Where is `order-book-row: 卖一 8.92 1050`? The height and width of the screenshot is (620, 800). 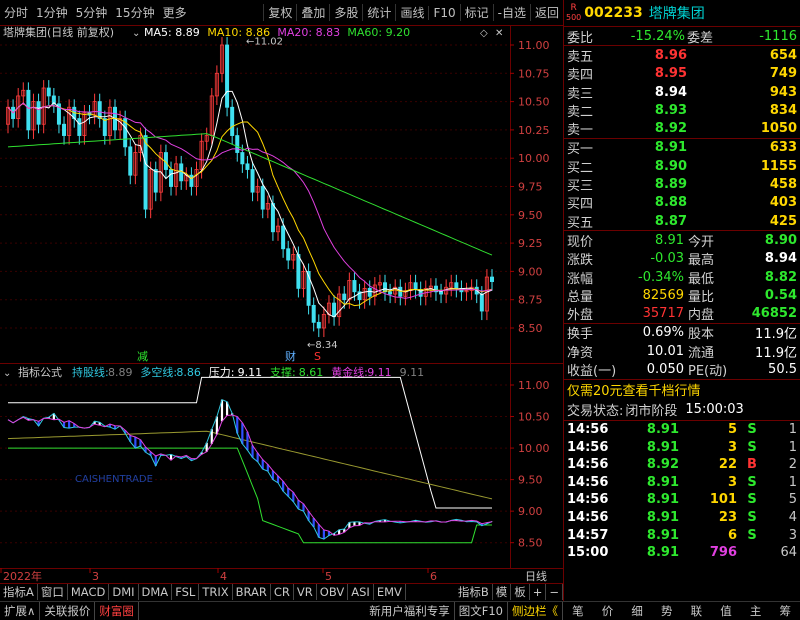
order-book-row: 卖一 8.92 1050 is located at coordinates (682, 128).